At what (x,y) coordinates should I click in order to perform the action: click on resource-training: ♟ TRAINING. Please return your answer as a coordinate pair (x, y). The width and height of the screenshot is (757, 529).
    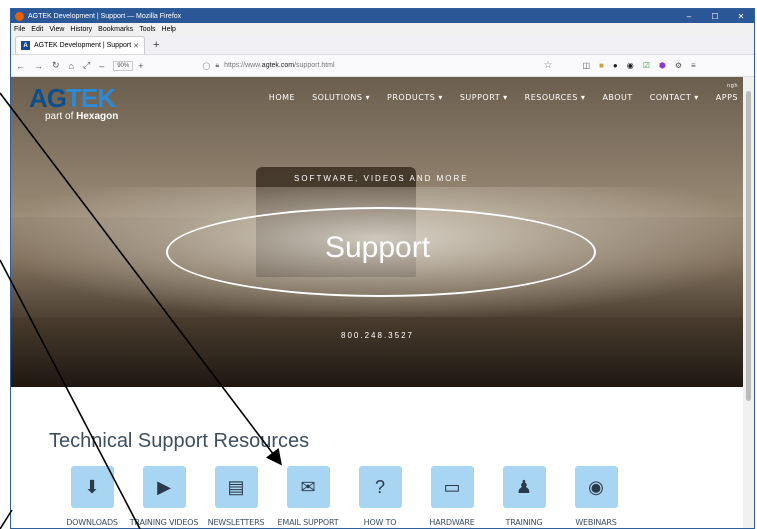
    Looking at the image, I should click on (524, 496).